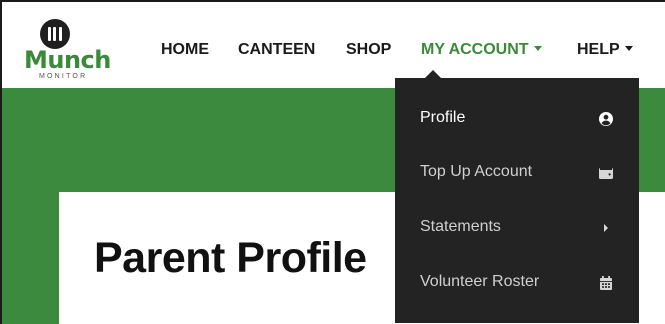 This screenshot has height=324, width=665. What do you see at coordinates (63, 76) in the screenshot?
I see `logo-subtitle: MONITOR` at bounding box center [63, 76].